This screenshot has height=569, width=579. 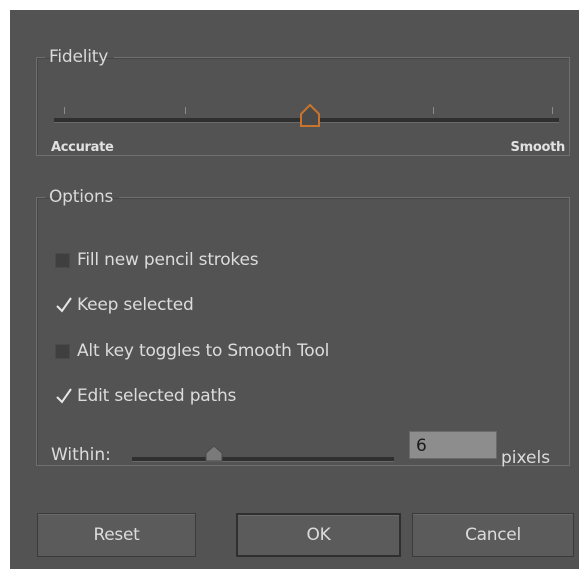 I want to click on within-slider-thumb, so click(x=214, y=454).